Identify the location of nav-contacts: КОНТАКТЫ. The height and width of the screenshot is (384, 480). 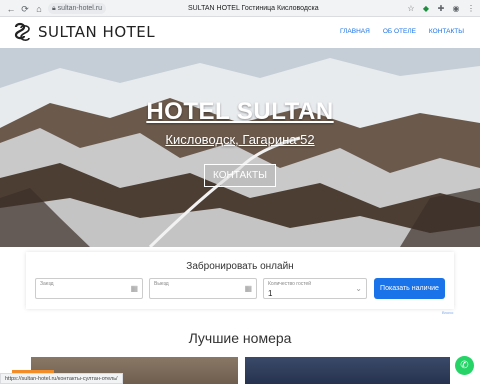
(446, 31).